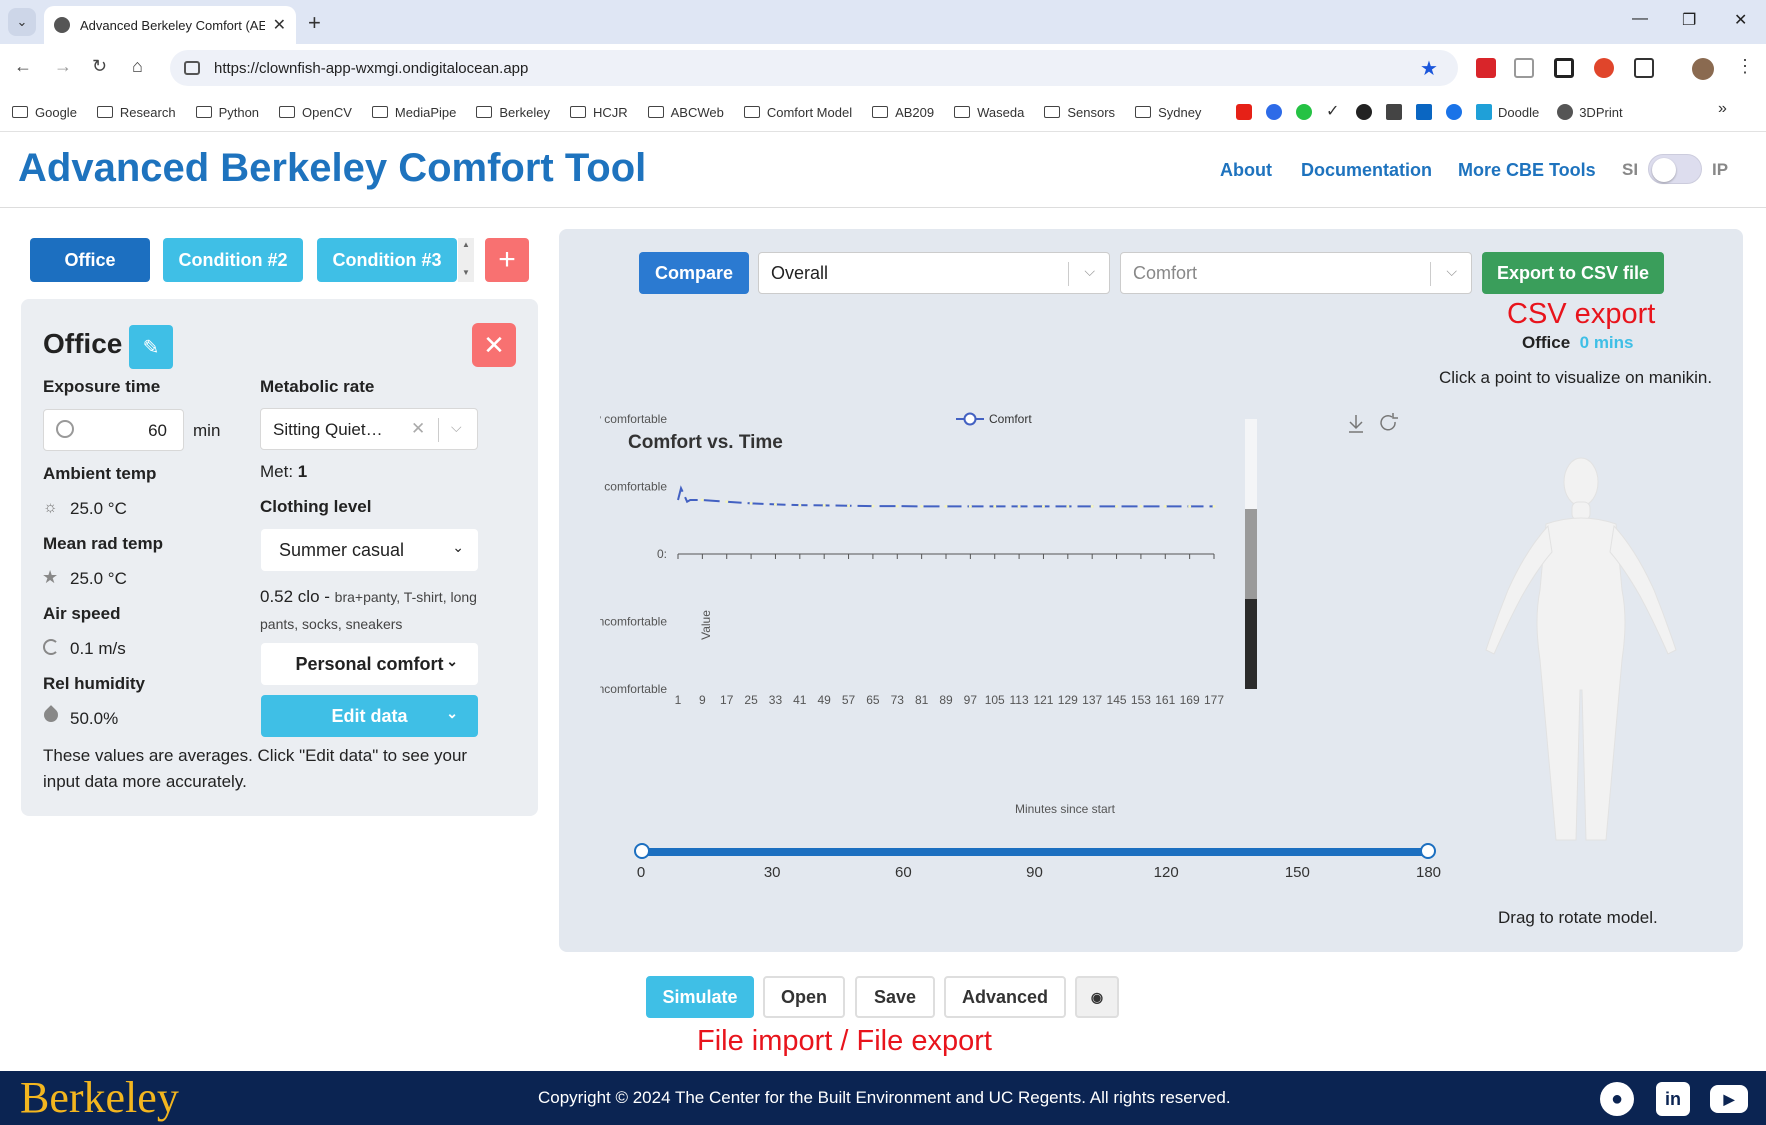 This screenshot has width=1766, height=1125. Describe the element at coordinates (804, 997) in the screenshot. I see `open-button: Open` at that location.